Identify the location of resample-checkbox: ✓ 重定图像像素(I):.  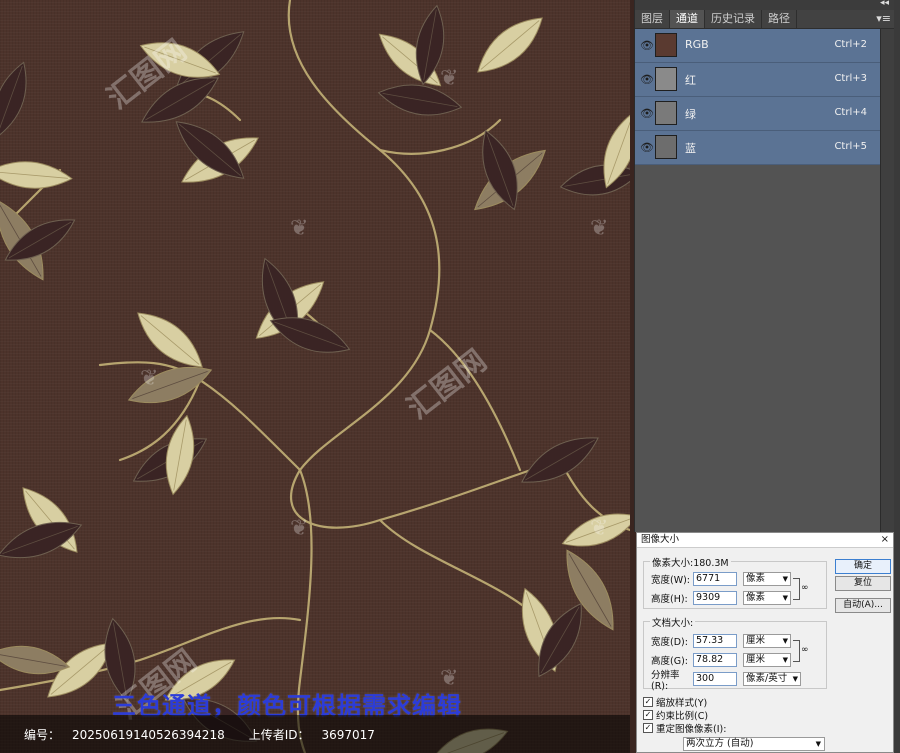
(684, 728).